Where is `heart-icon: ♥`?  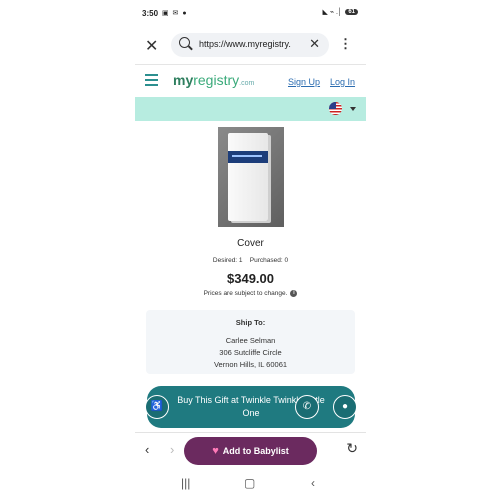
heart-icon: ♥ is located at coordinates (215, 451).